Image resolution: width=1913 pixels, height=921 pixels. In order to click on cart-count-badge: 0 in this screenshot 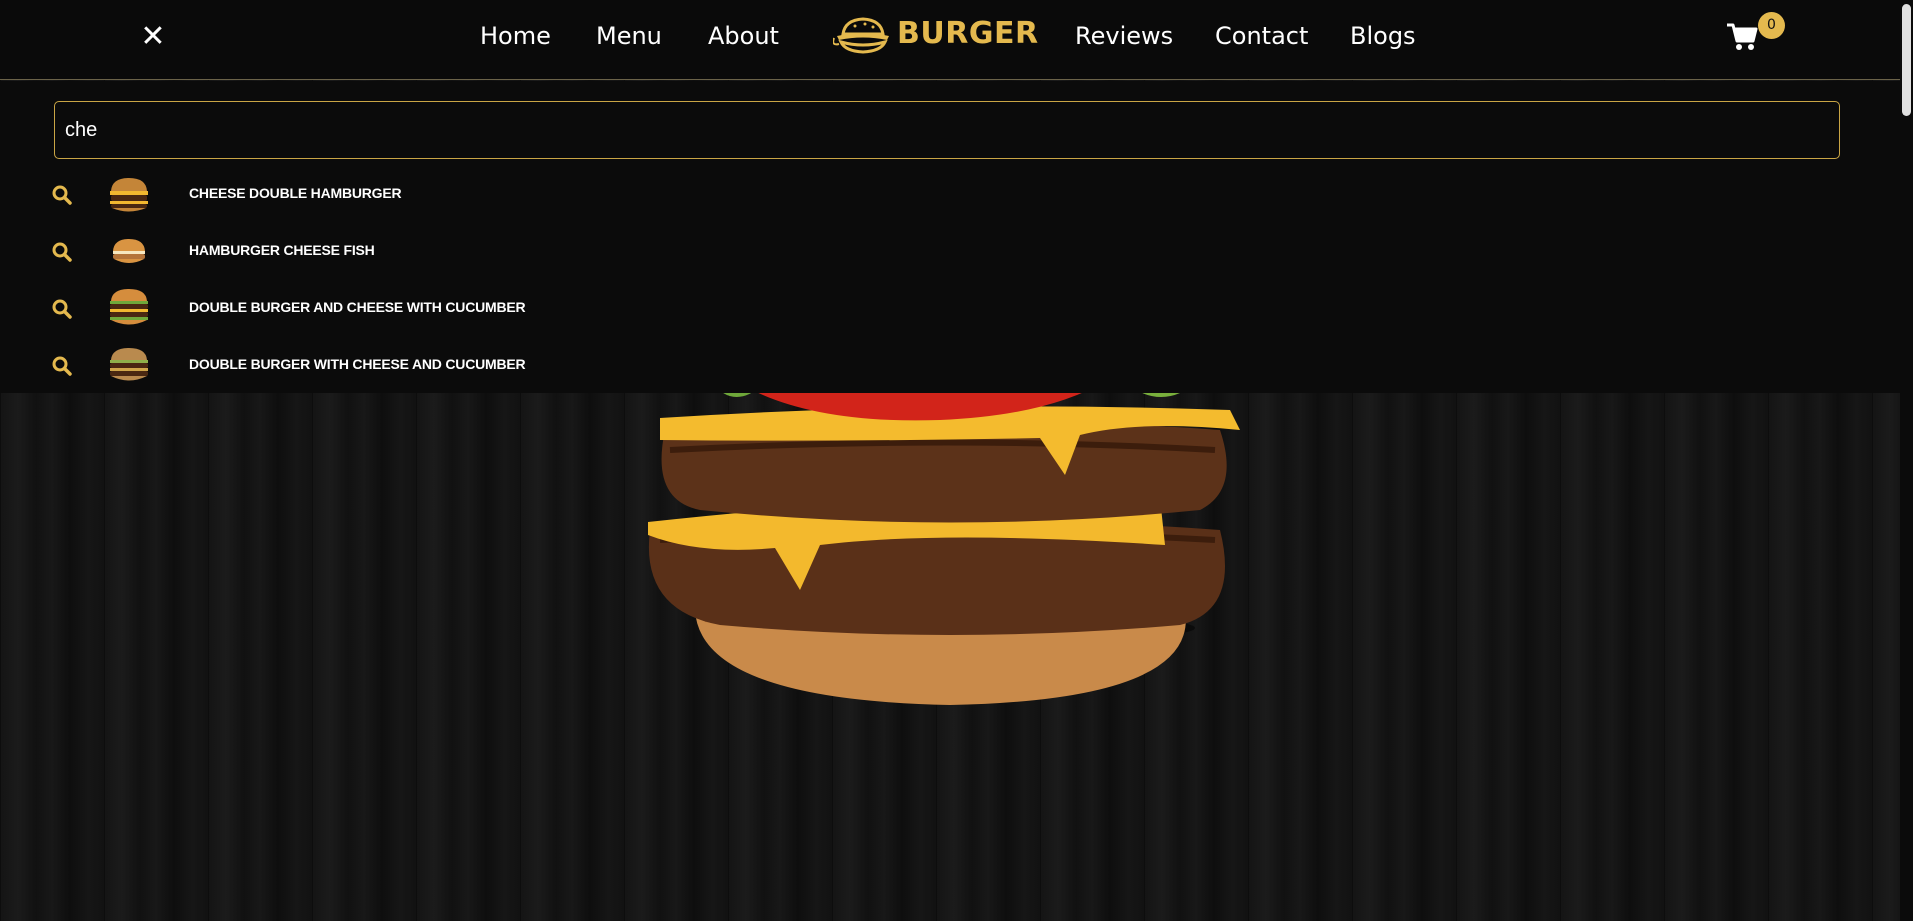, I will do `click(1771, 25)`.